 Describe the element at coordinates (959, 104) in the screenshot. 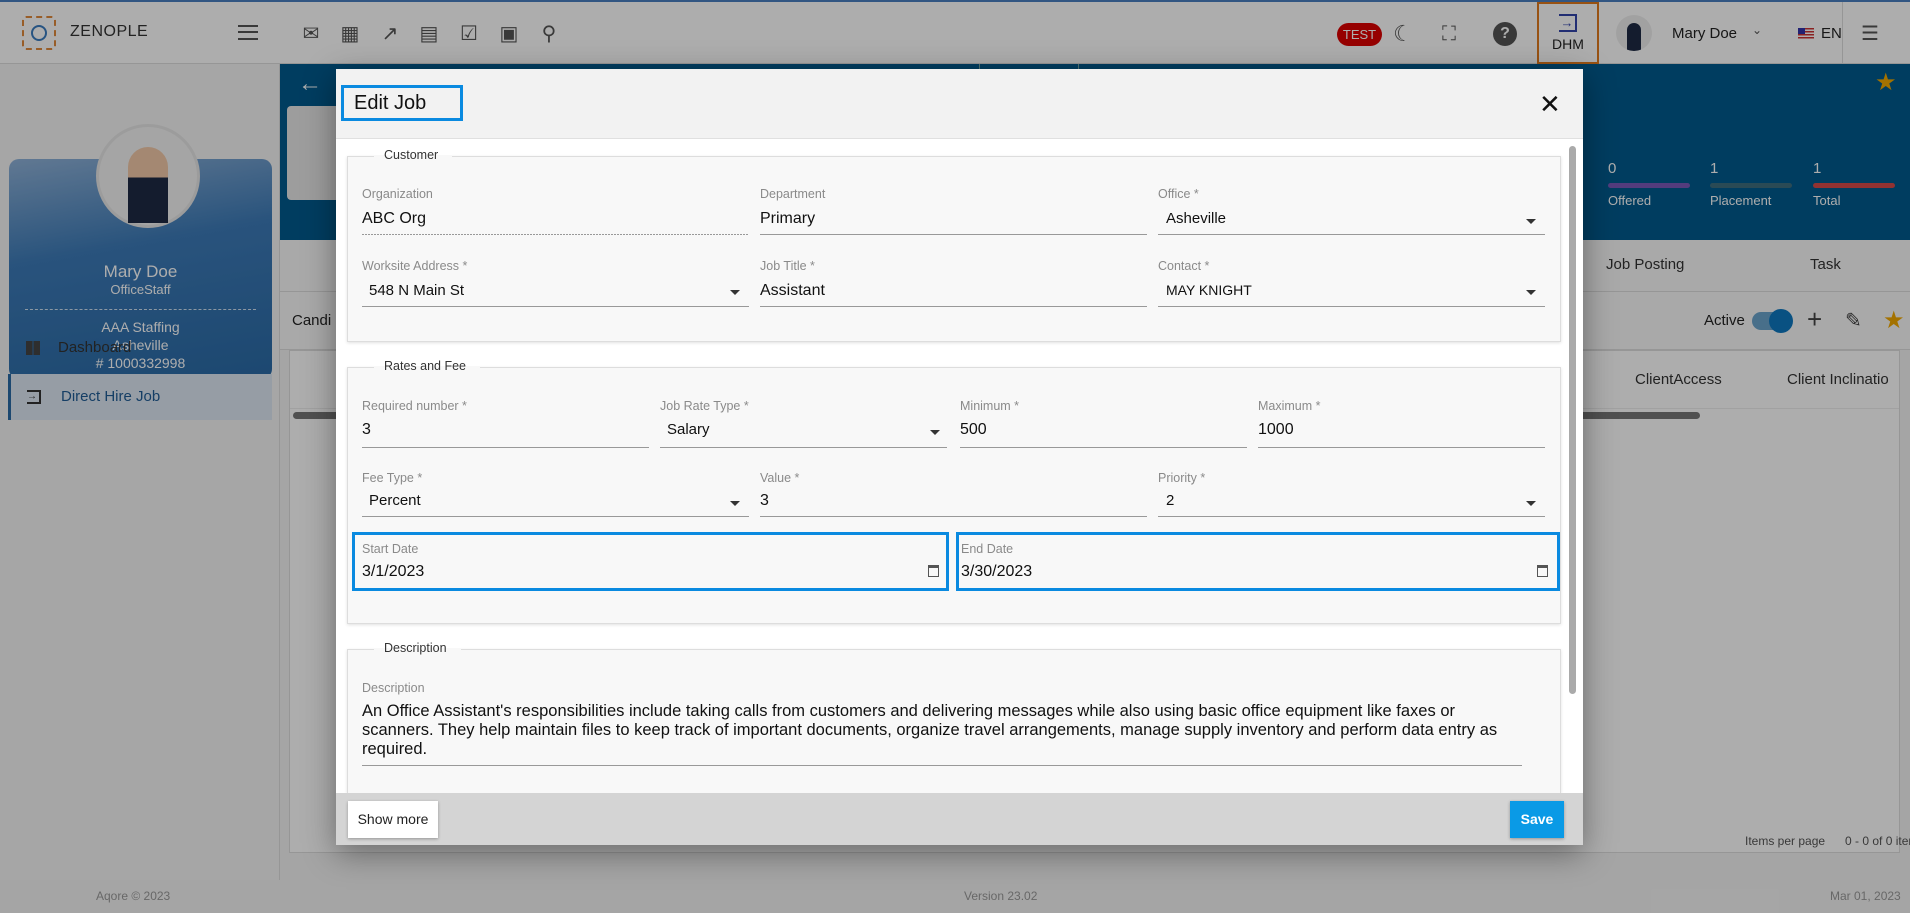

I see `dialog-header: Edit Job ✕` at that location.